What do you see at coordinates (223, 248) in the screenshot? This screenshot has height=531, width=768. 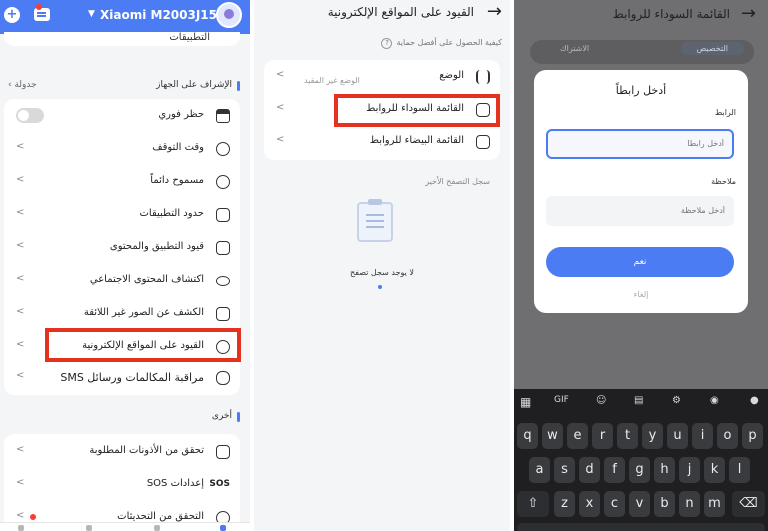 I see `puzzle-icon` at bounding box center [223, 248].